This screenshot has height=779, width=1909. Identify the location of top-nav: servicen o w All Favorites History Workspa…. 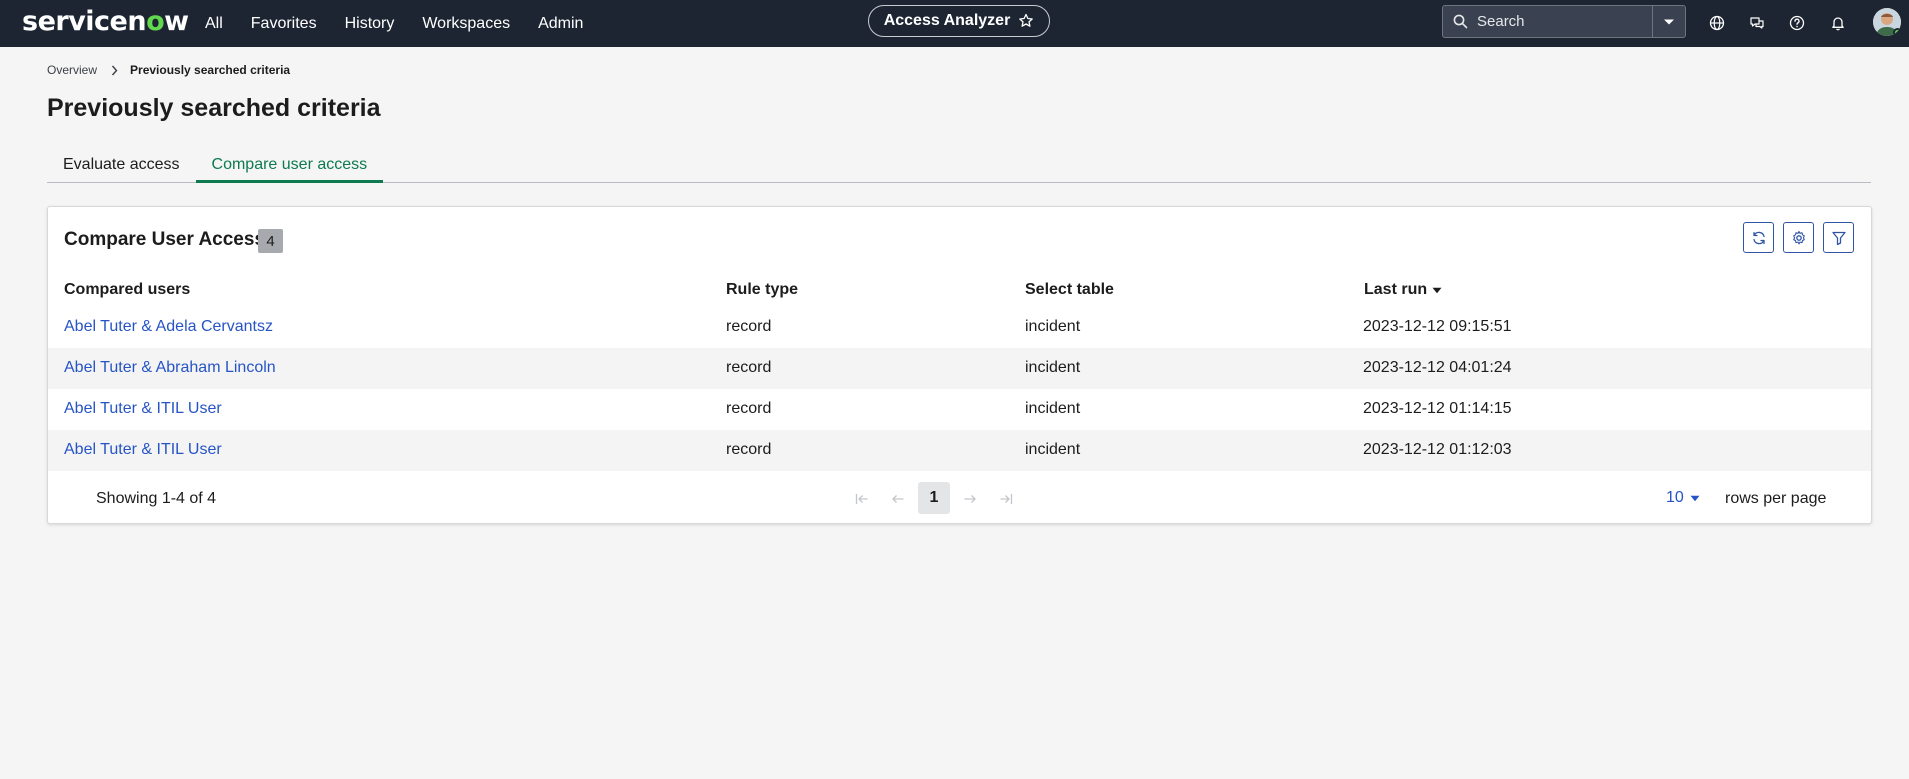
(954, 23).